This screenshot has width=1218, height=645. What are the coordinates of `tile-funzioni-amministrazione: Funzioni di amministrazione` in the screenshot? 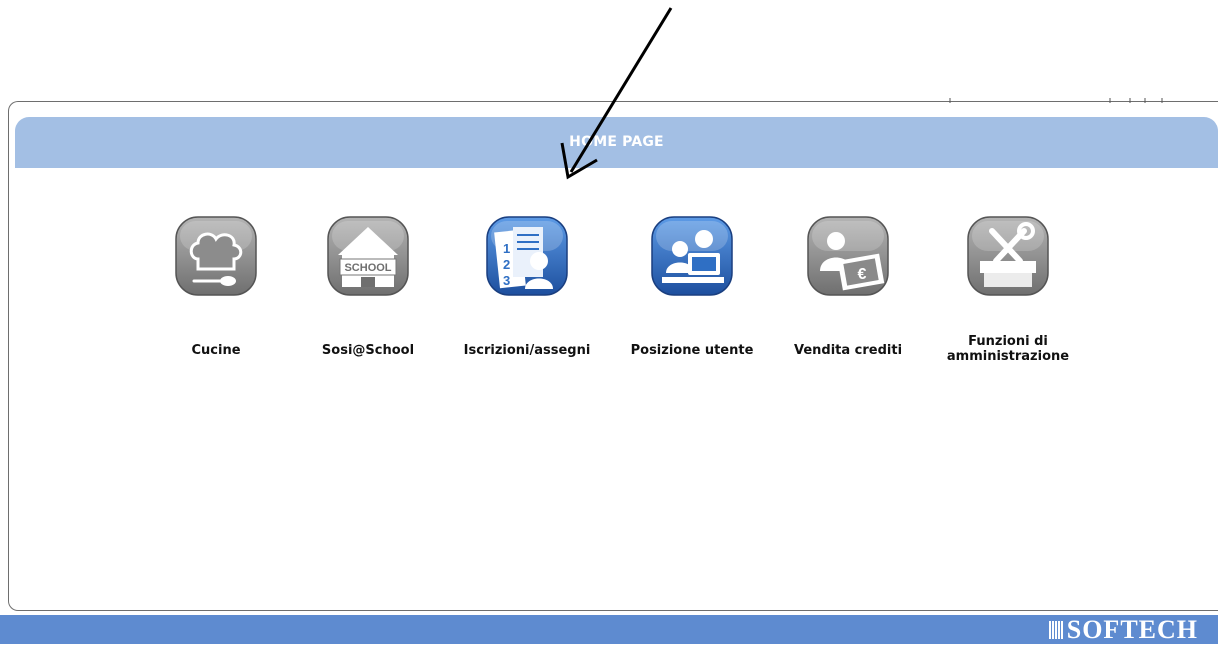 It's located at (1008, 295).